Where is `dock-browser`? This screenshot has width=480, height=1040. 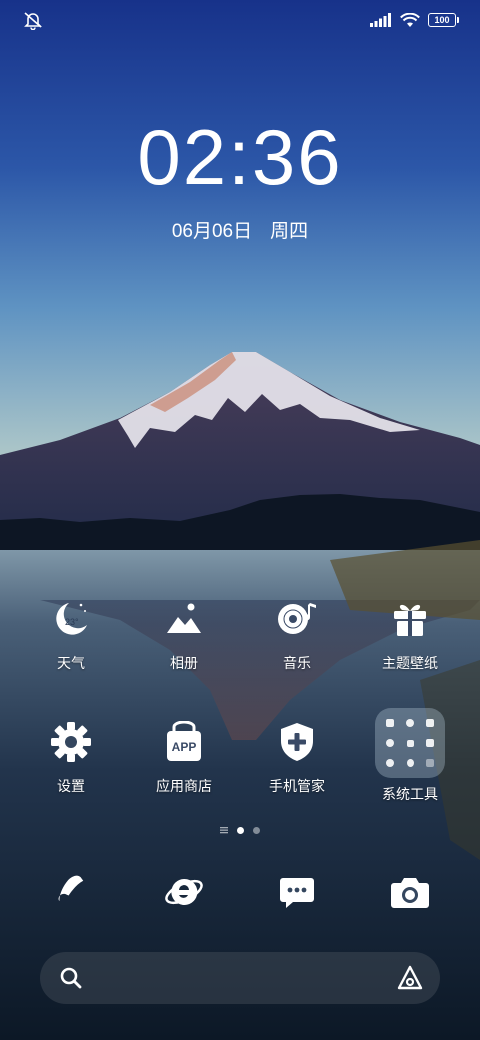 dock-browser is located at coordinates (184, 892).